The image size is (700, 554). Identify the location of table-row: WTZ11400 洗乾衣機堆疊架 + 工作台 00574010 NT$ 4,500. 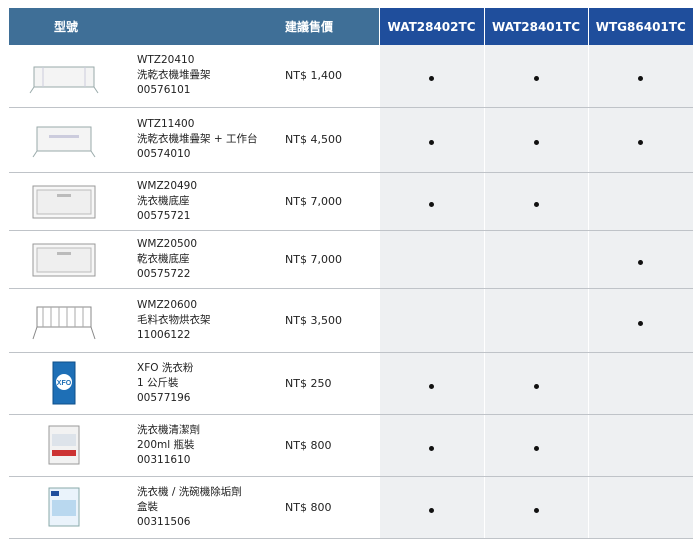
(351, 140).